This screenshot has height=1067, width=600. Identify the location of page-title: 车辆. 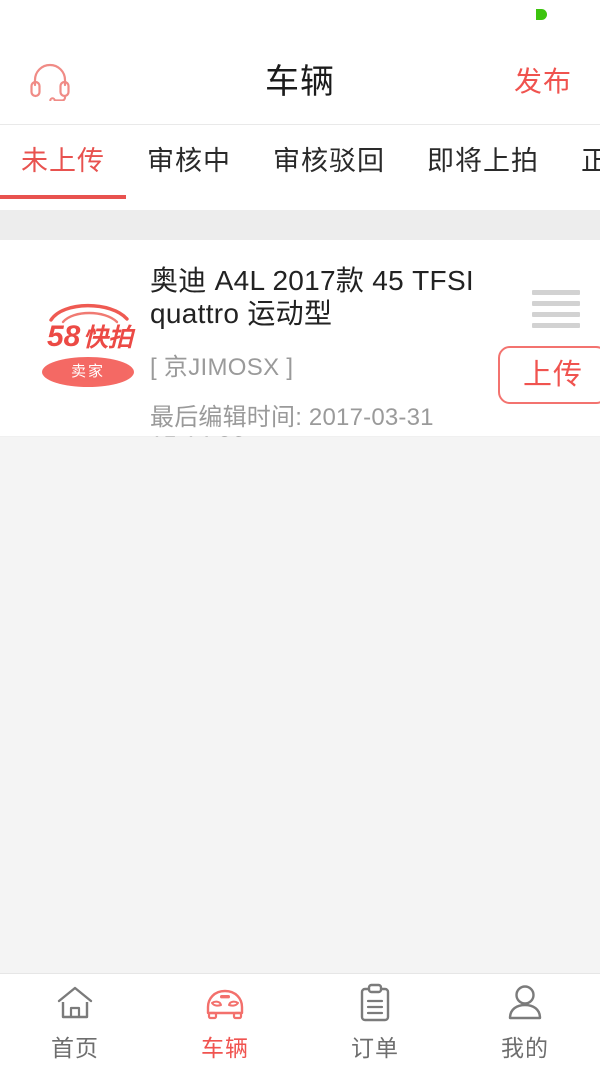
(300, 82).